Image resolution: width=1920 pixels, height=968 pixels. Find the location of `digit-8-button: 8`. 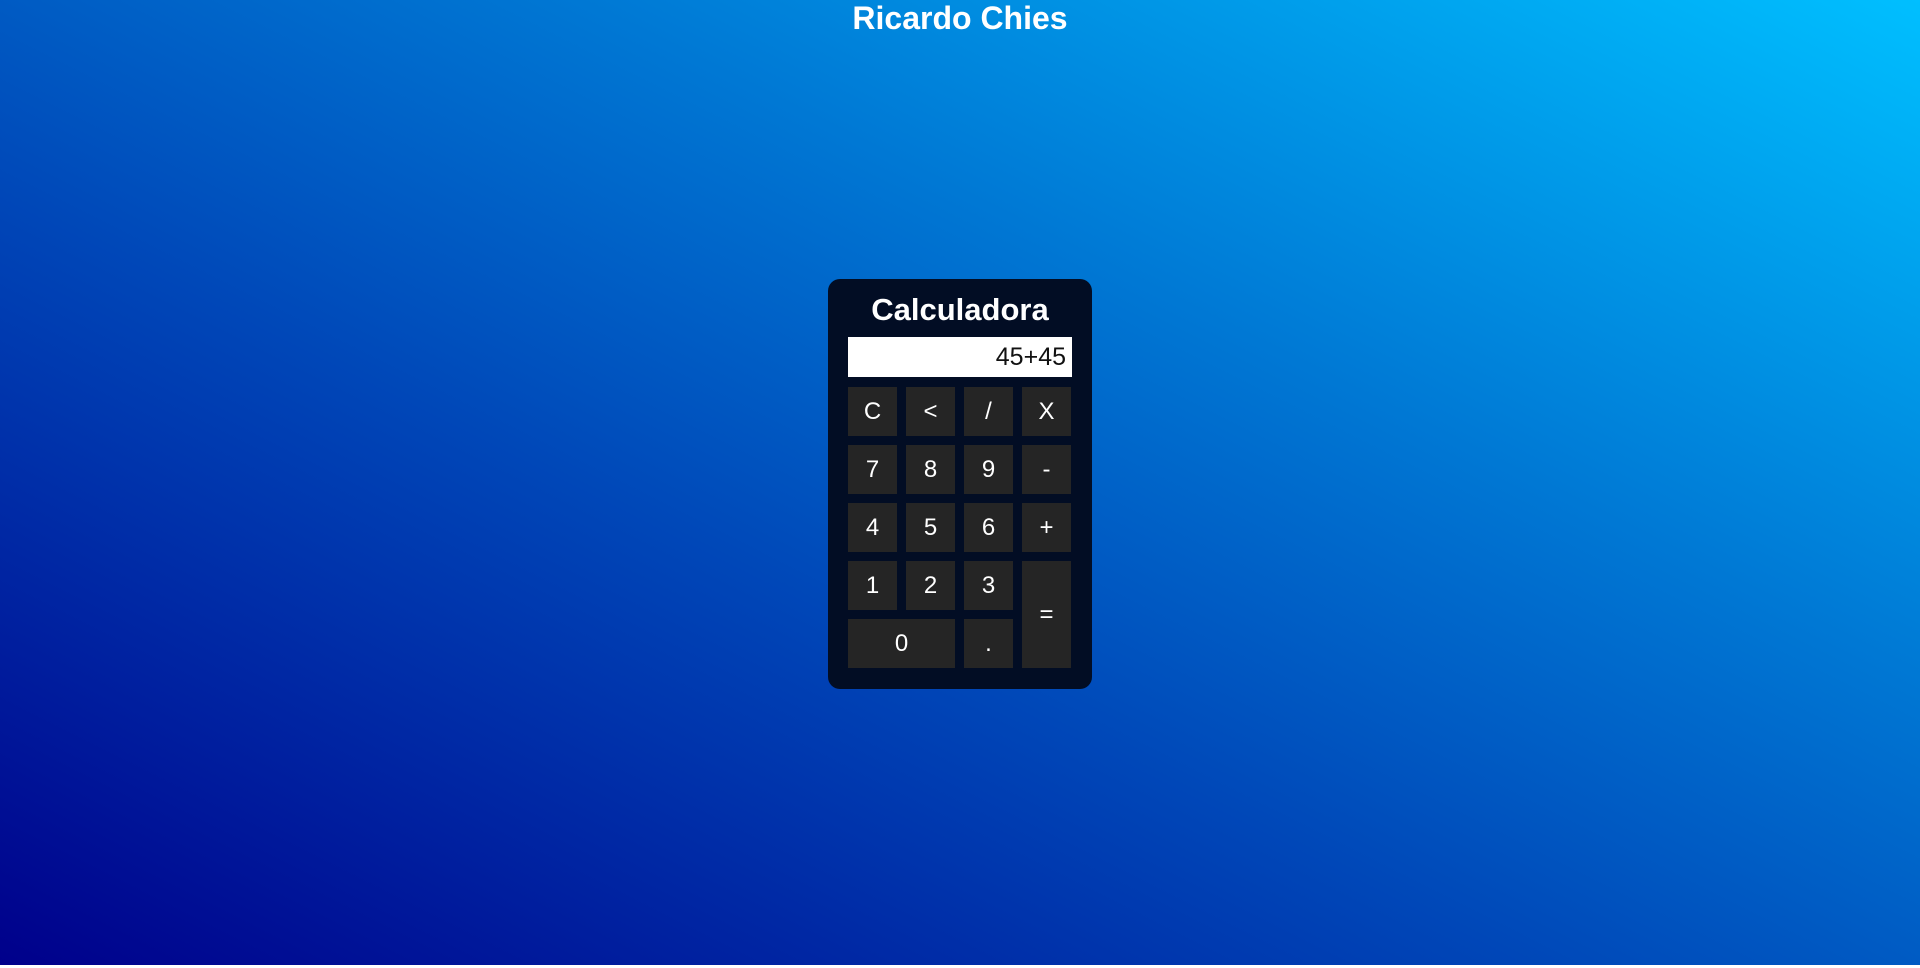

digit-8-button: 8 is located at coordinates (930, 469).